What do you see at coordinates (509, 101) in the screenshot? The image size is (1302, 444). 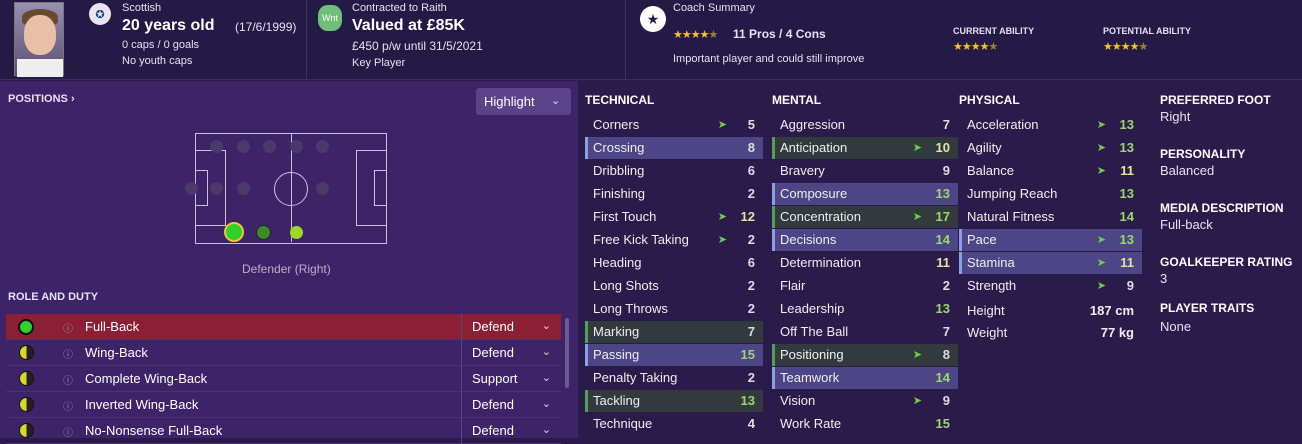 I see `highlight-label: Highlight` at bounding box center [509, 101].